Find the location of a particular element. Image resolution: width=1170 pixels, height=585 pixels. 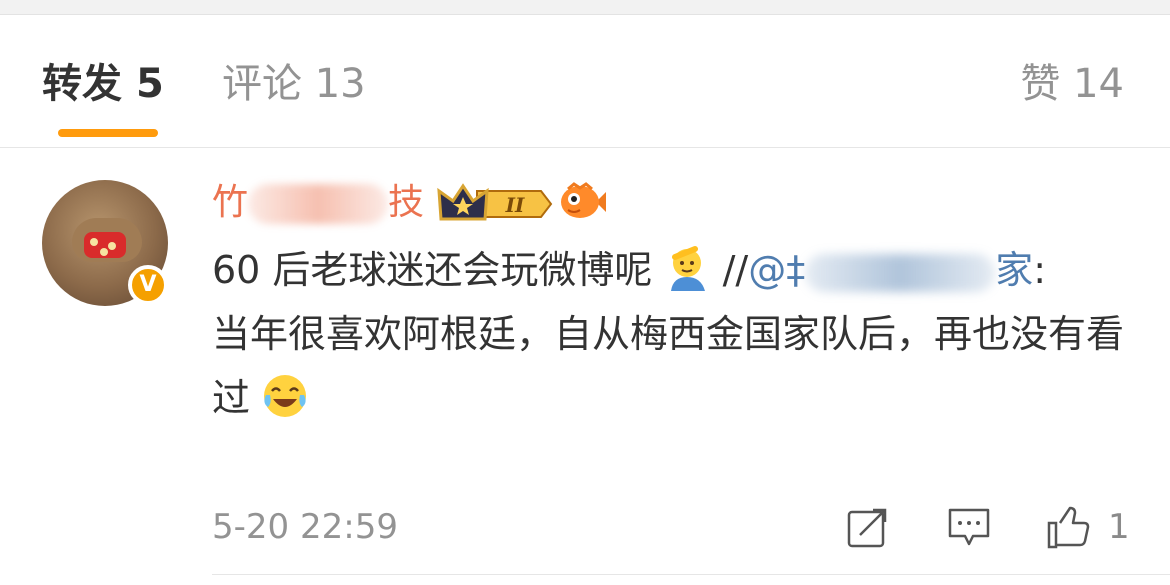

mention-link: @‡ 家 is located at coordinates (890, 270).